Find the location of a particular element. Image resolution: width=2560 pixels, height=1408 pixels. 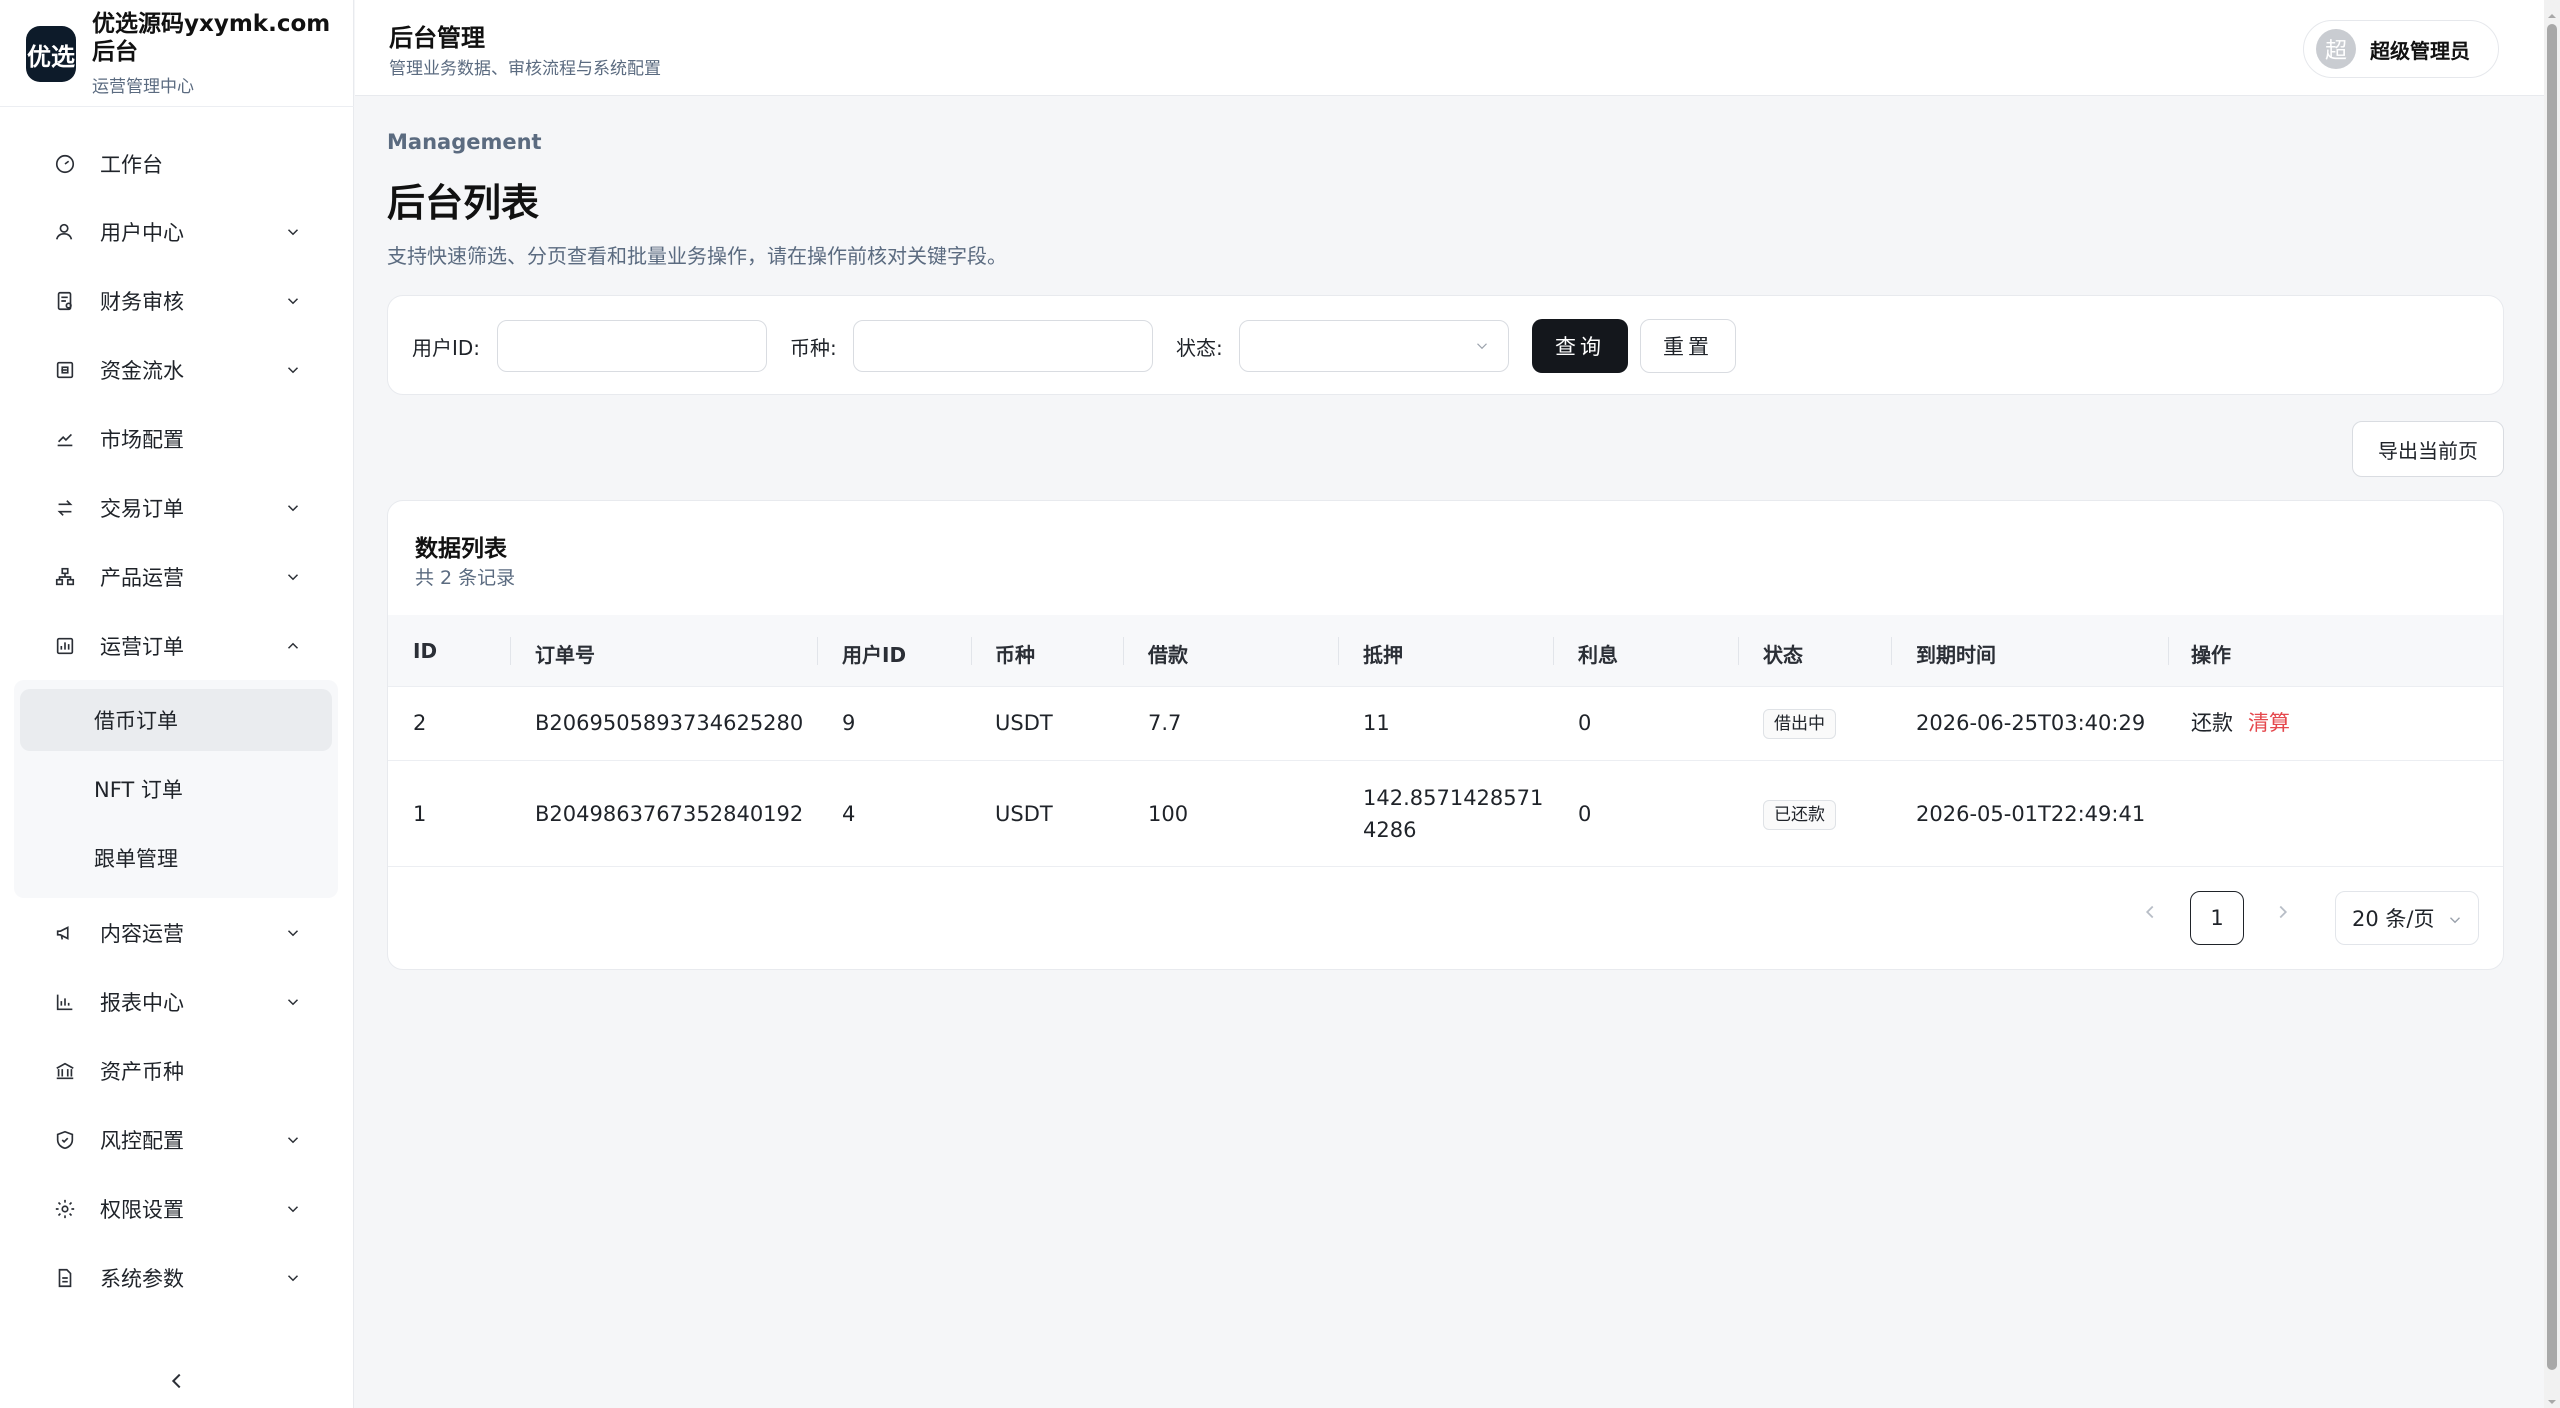

cell-collateral-wrap: 4286 is located at coordinates (1390, 830).